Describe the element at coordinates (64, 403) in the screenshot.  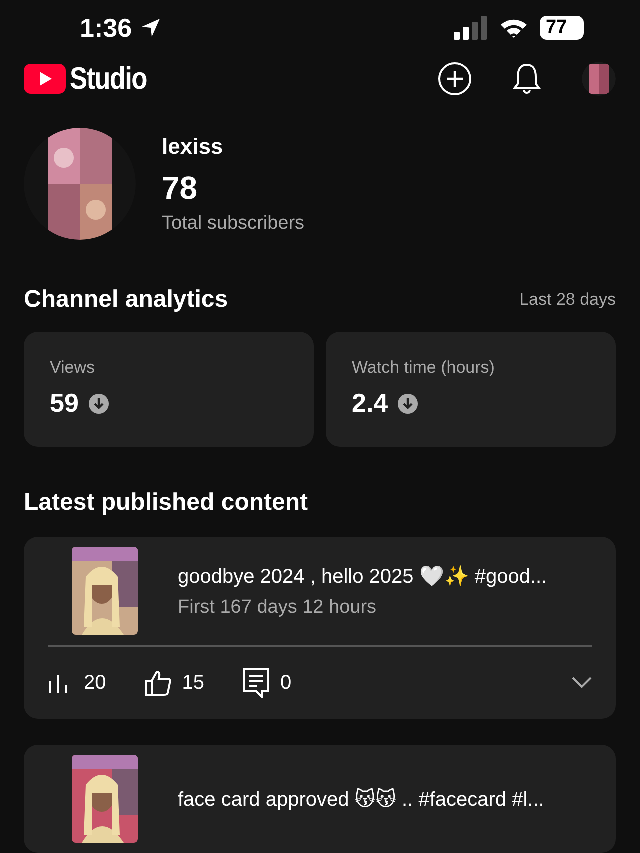
I see `metric-value: 59` at that location.